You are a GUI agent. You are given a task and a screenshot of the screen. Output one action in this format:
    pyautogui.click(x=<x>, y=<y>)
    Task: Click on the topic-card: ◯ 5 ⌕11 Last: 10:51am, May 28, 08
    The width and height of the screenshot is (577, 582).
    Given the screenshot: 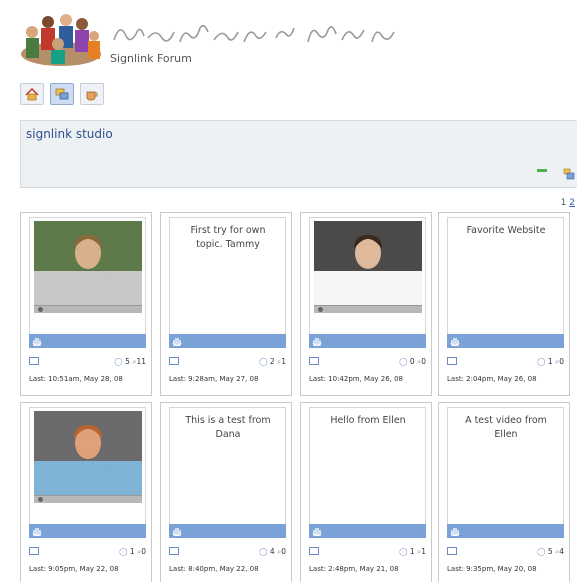 What is the action you would take?
    pyautogui.click(x=86, y=304)
    